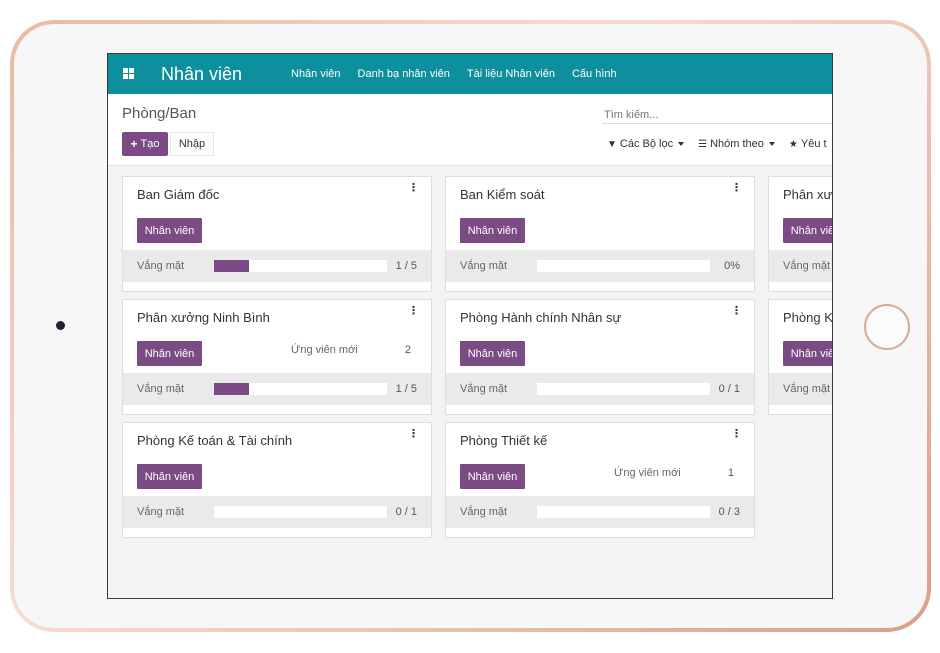 Image resolution: width=940 pixels, height=653 pixels. What do you see at coordinates (703, 144) in the screenshot?
I see `list-icon: ☰` at bounding box center [703, 144].